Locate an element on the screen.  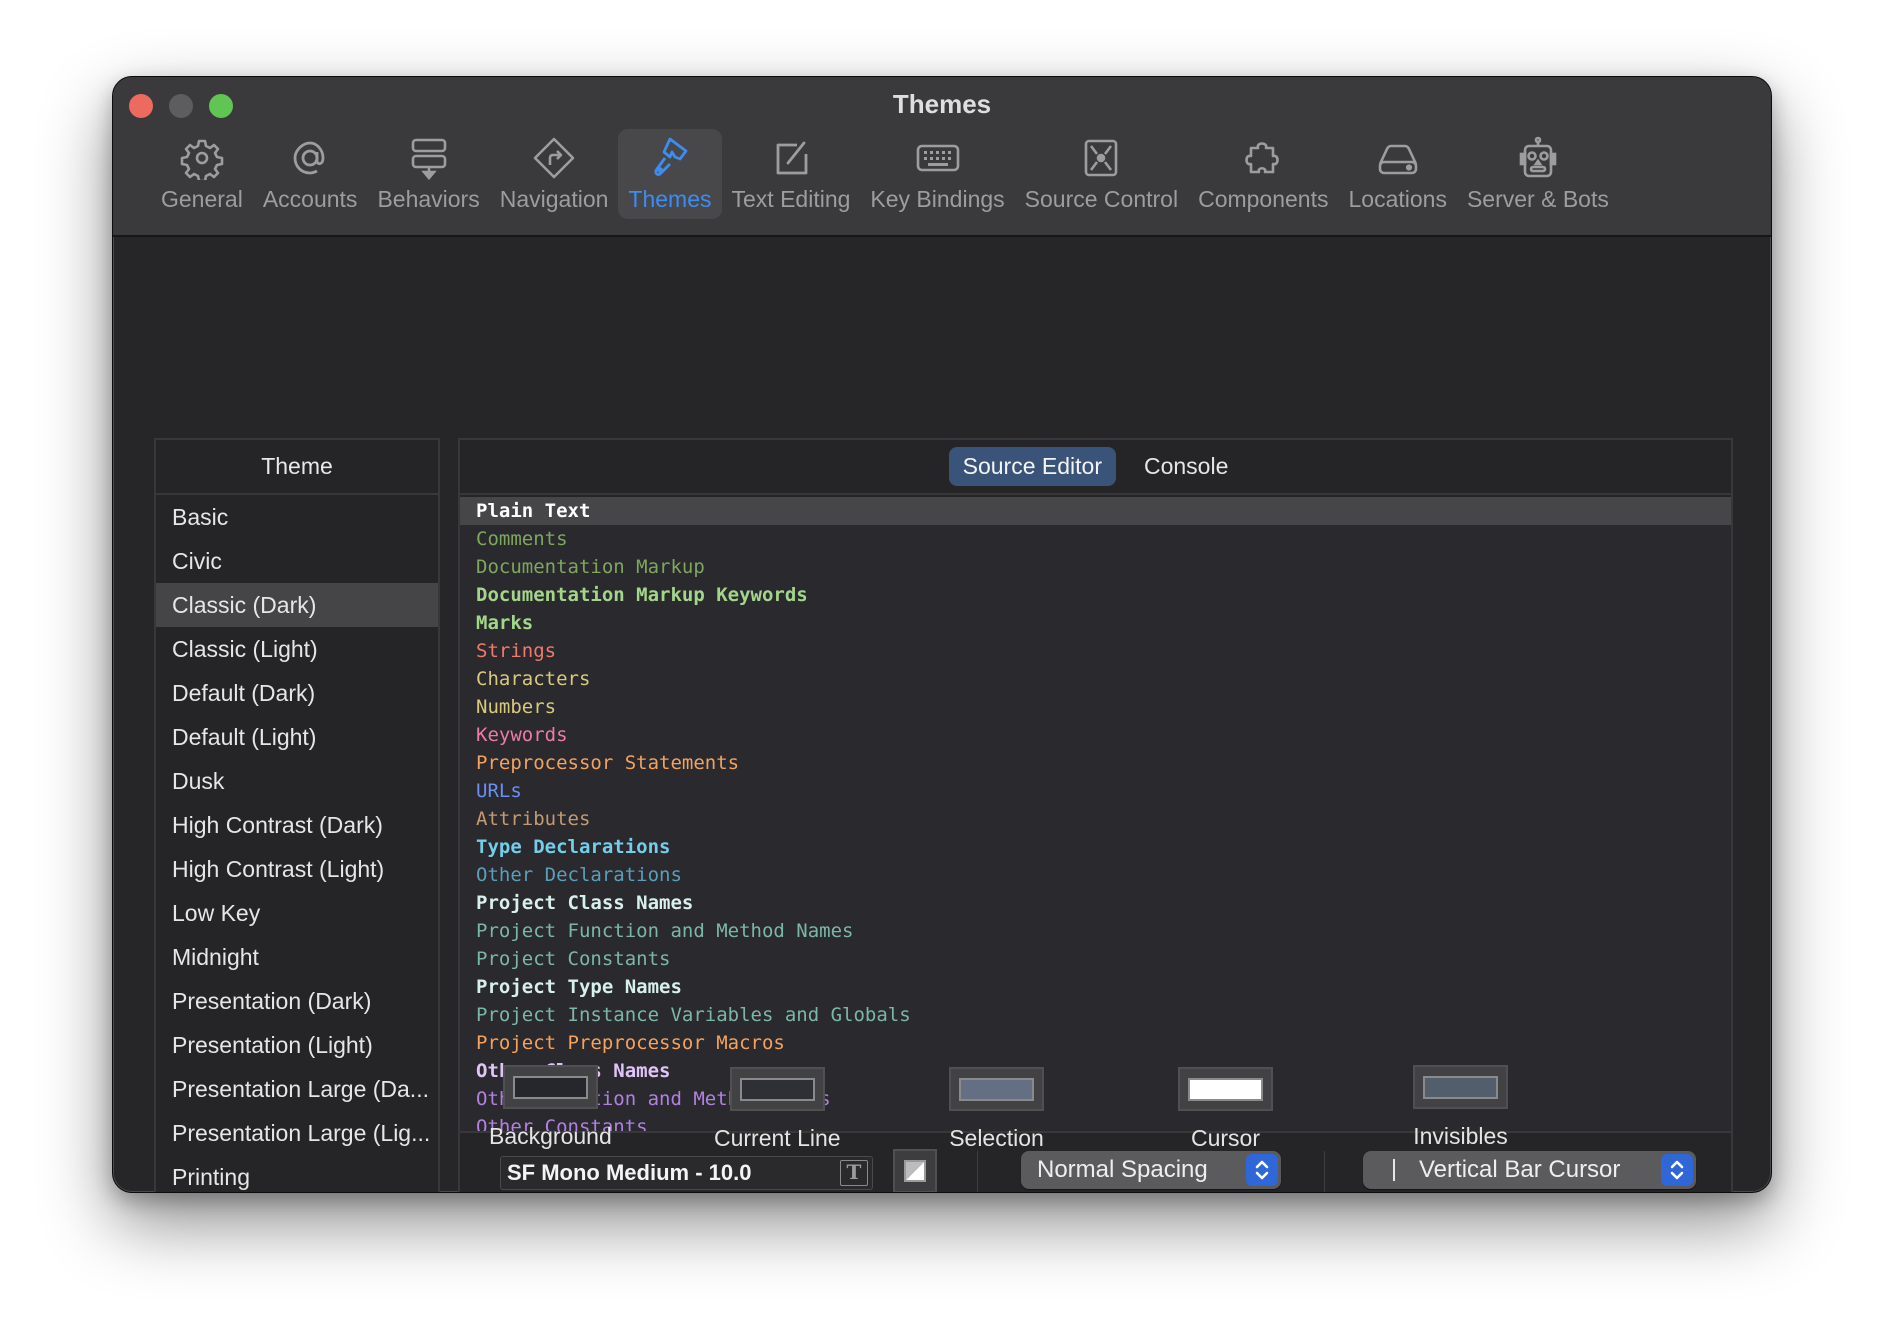
syntax-element-item: URLs is located at coordinates (1095, 791).